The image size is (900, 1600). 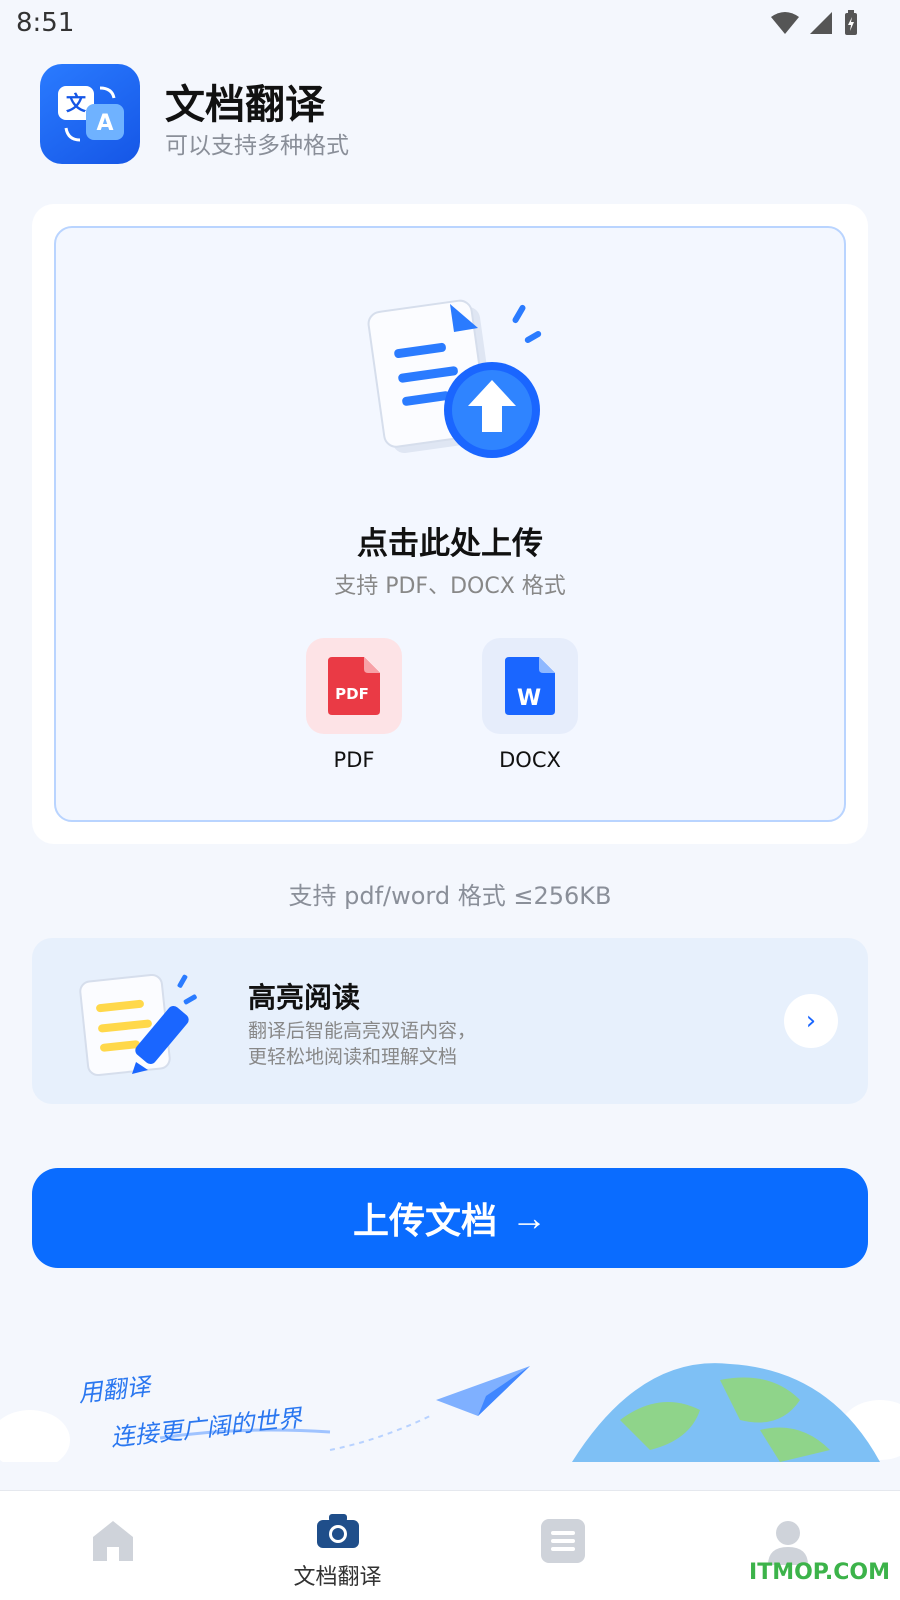 I want to click on nav-item-home, so click(x=112, y=1545).